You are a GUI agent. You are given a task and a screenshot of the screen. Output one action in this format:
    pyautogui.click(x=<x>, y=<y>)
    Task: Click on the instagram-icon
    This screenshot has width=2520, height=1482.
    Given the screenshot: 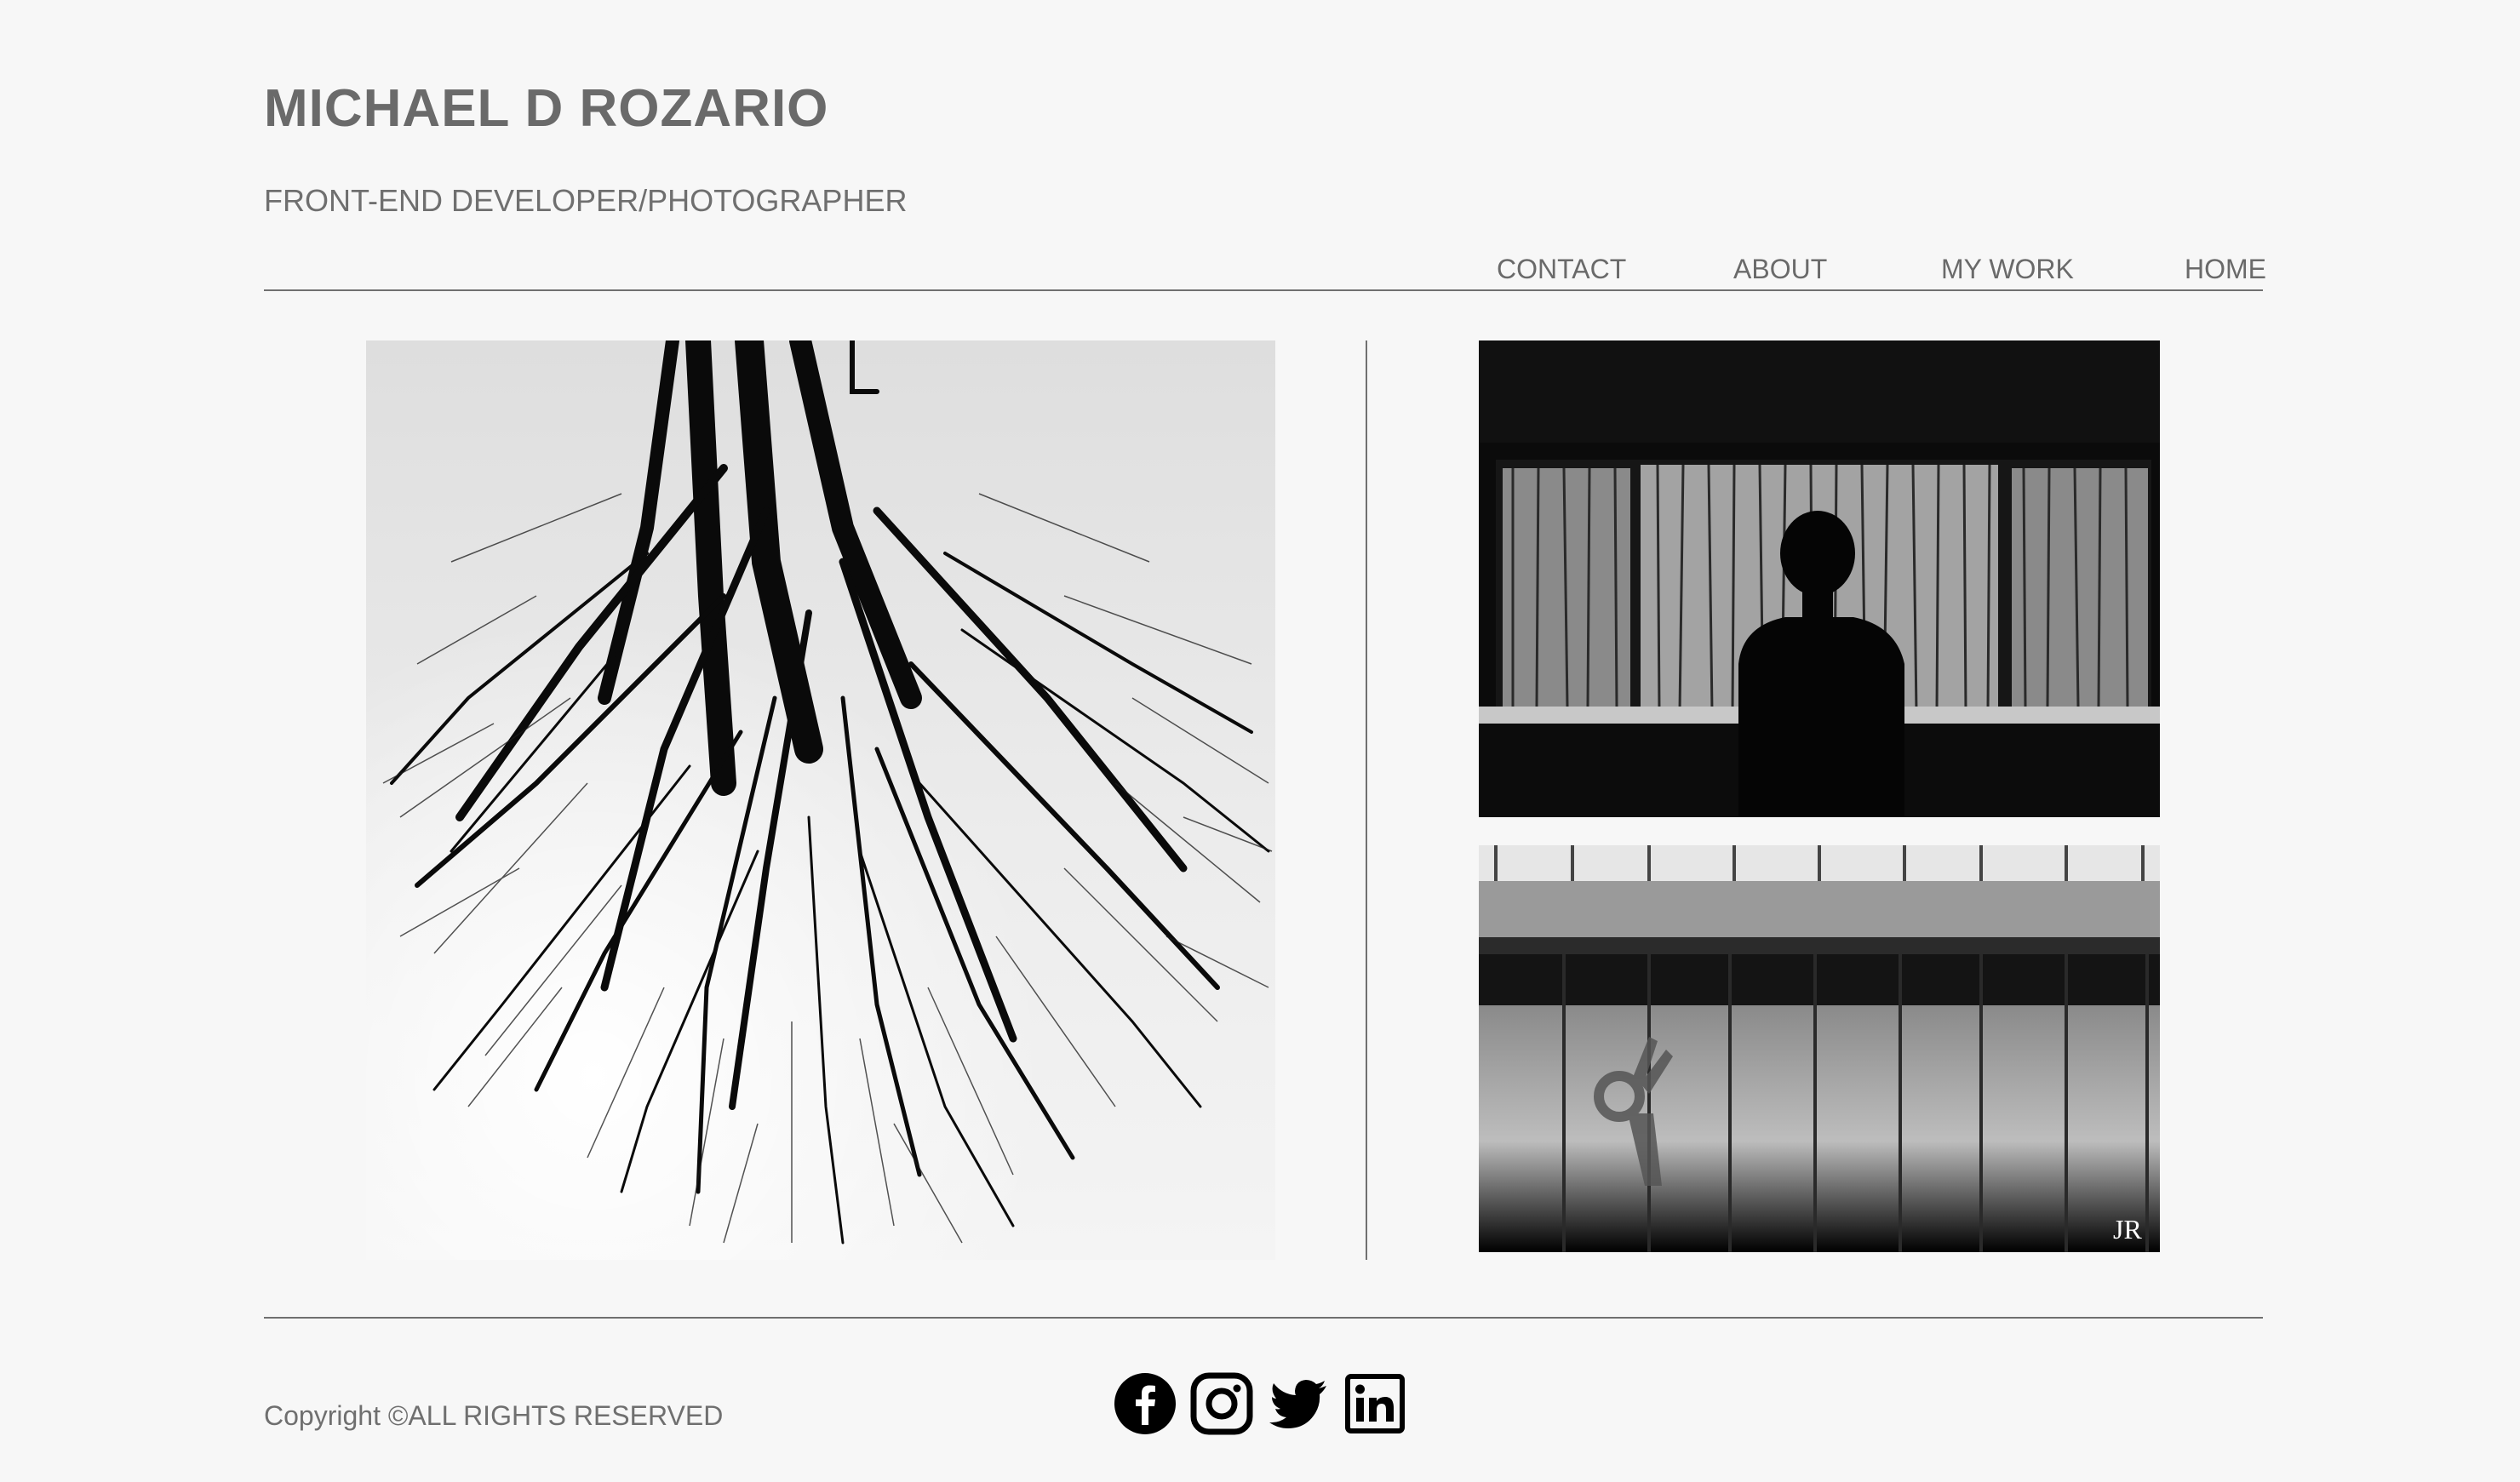 What is the action you would take?
    pyautogui.click(x=1221, y=1403)
    